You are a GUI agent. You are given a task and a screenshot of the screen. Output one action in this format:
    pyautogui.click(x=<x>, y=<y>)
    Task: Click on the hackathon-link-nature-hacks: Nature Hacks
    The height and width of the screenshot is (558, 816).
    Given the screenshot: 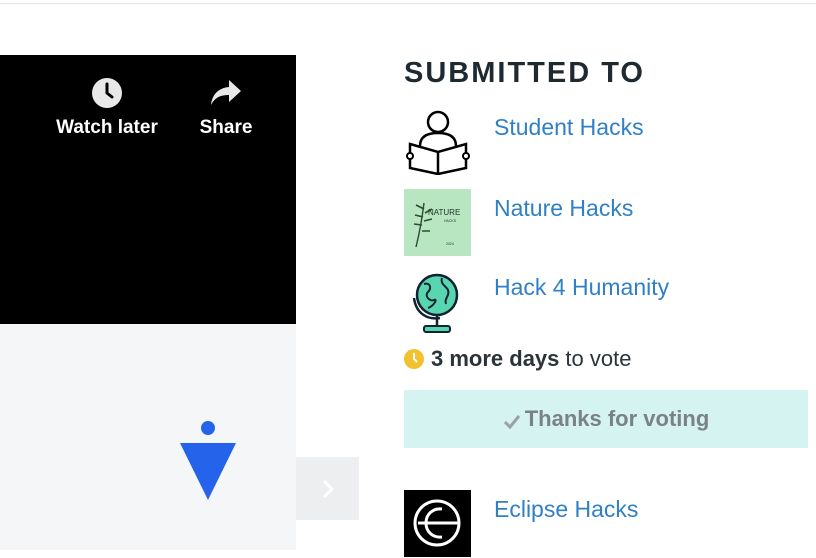 What is the action you would take?
    pyautogui.click(x=563, y=208)
    